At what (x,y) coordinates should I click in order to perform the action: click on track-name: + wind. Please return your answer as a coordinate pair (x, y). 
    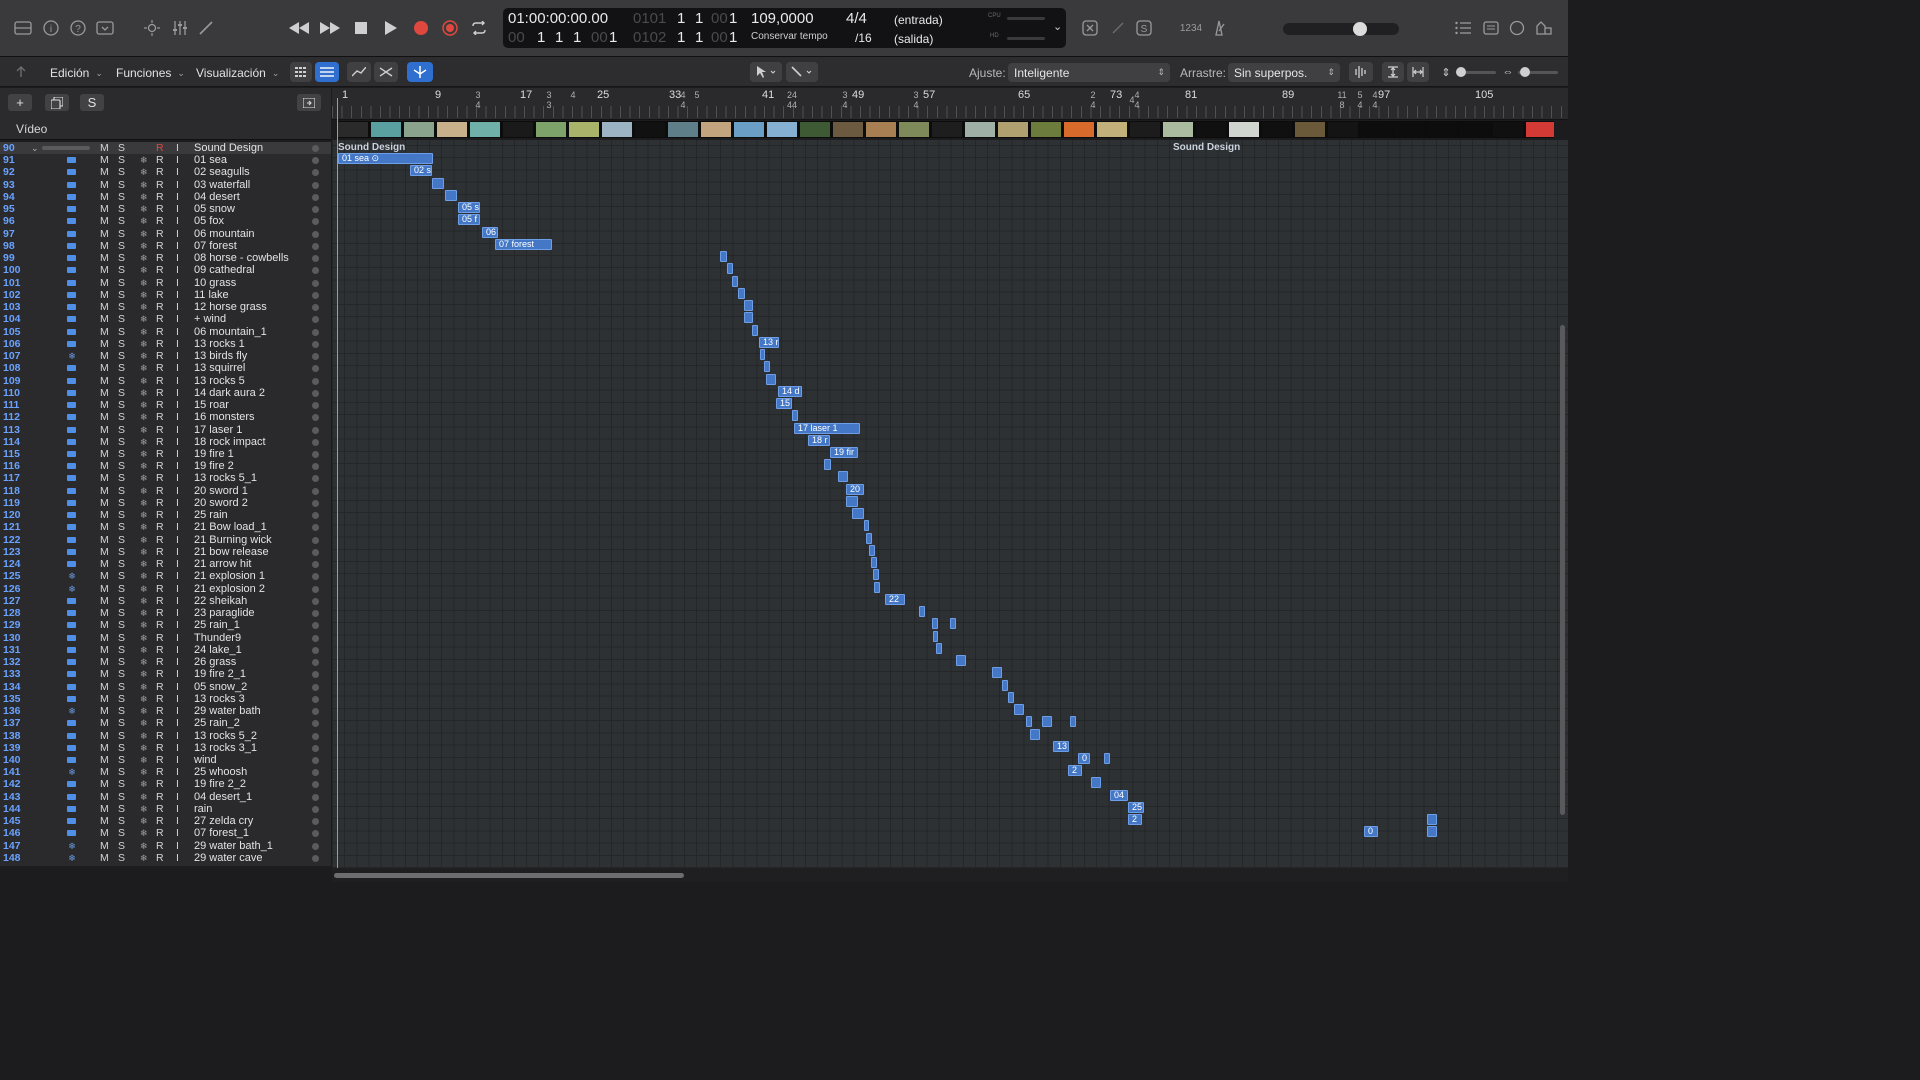
    Looking at the image, I should click on (253, 319).